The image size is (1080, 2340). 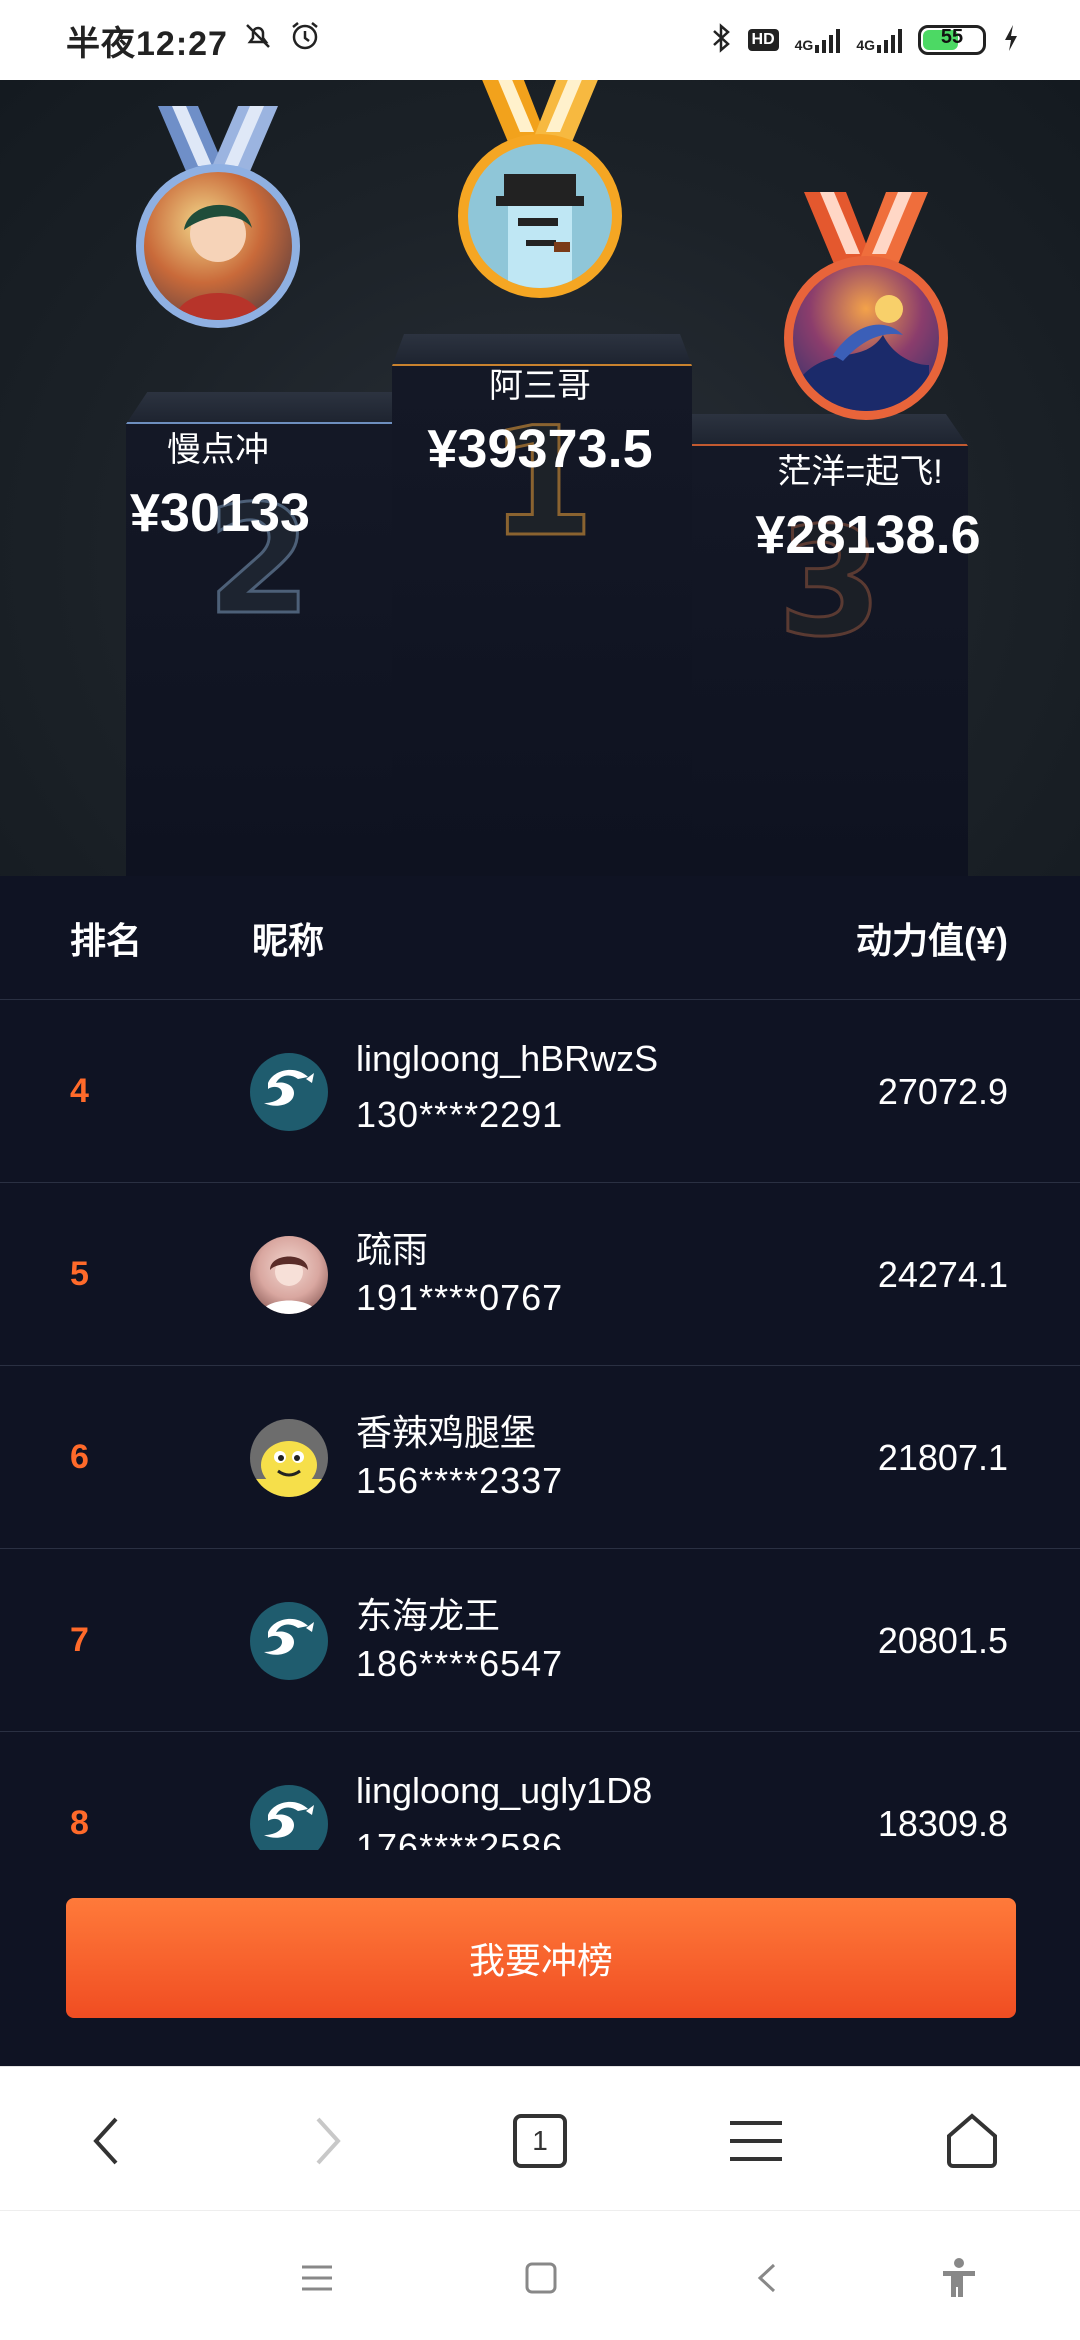 What do you see at coordinates (540, 938) in the screenshot?
I see `table-header: 排名 昵称 动力值(¥)` at bounding box center [540, 938].